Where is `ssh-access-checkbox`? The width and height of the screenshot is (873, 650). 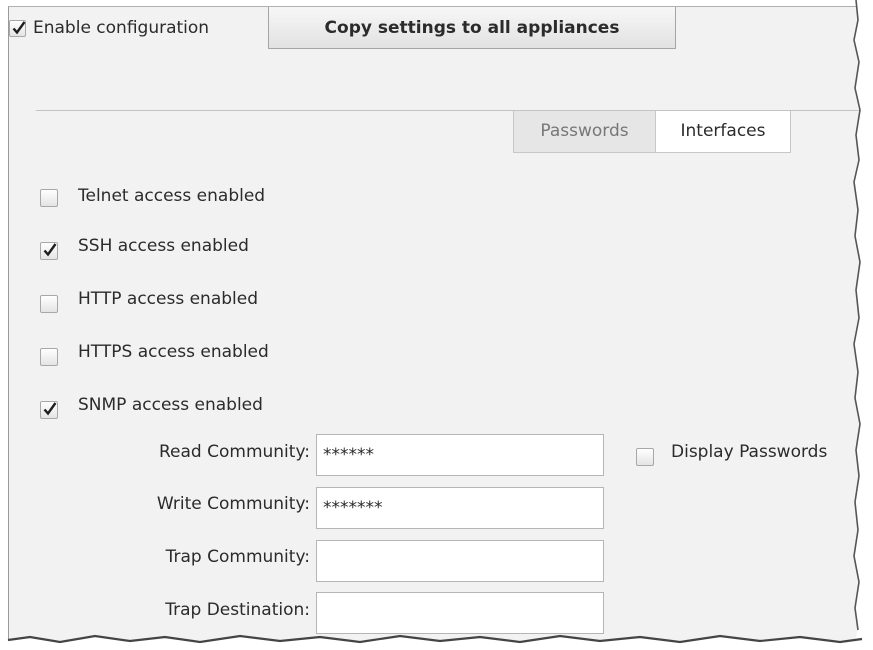 ssh-access-checkbox is located at coordinates (49, 251).